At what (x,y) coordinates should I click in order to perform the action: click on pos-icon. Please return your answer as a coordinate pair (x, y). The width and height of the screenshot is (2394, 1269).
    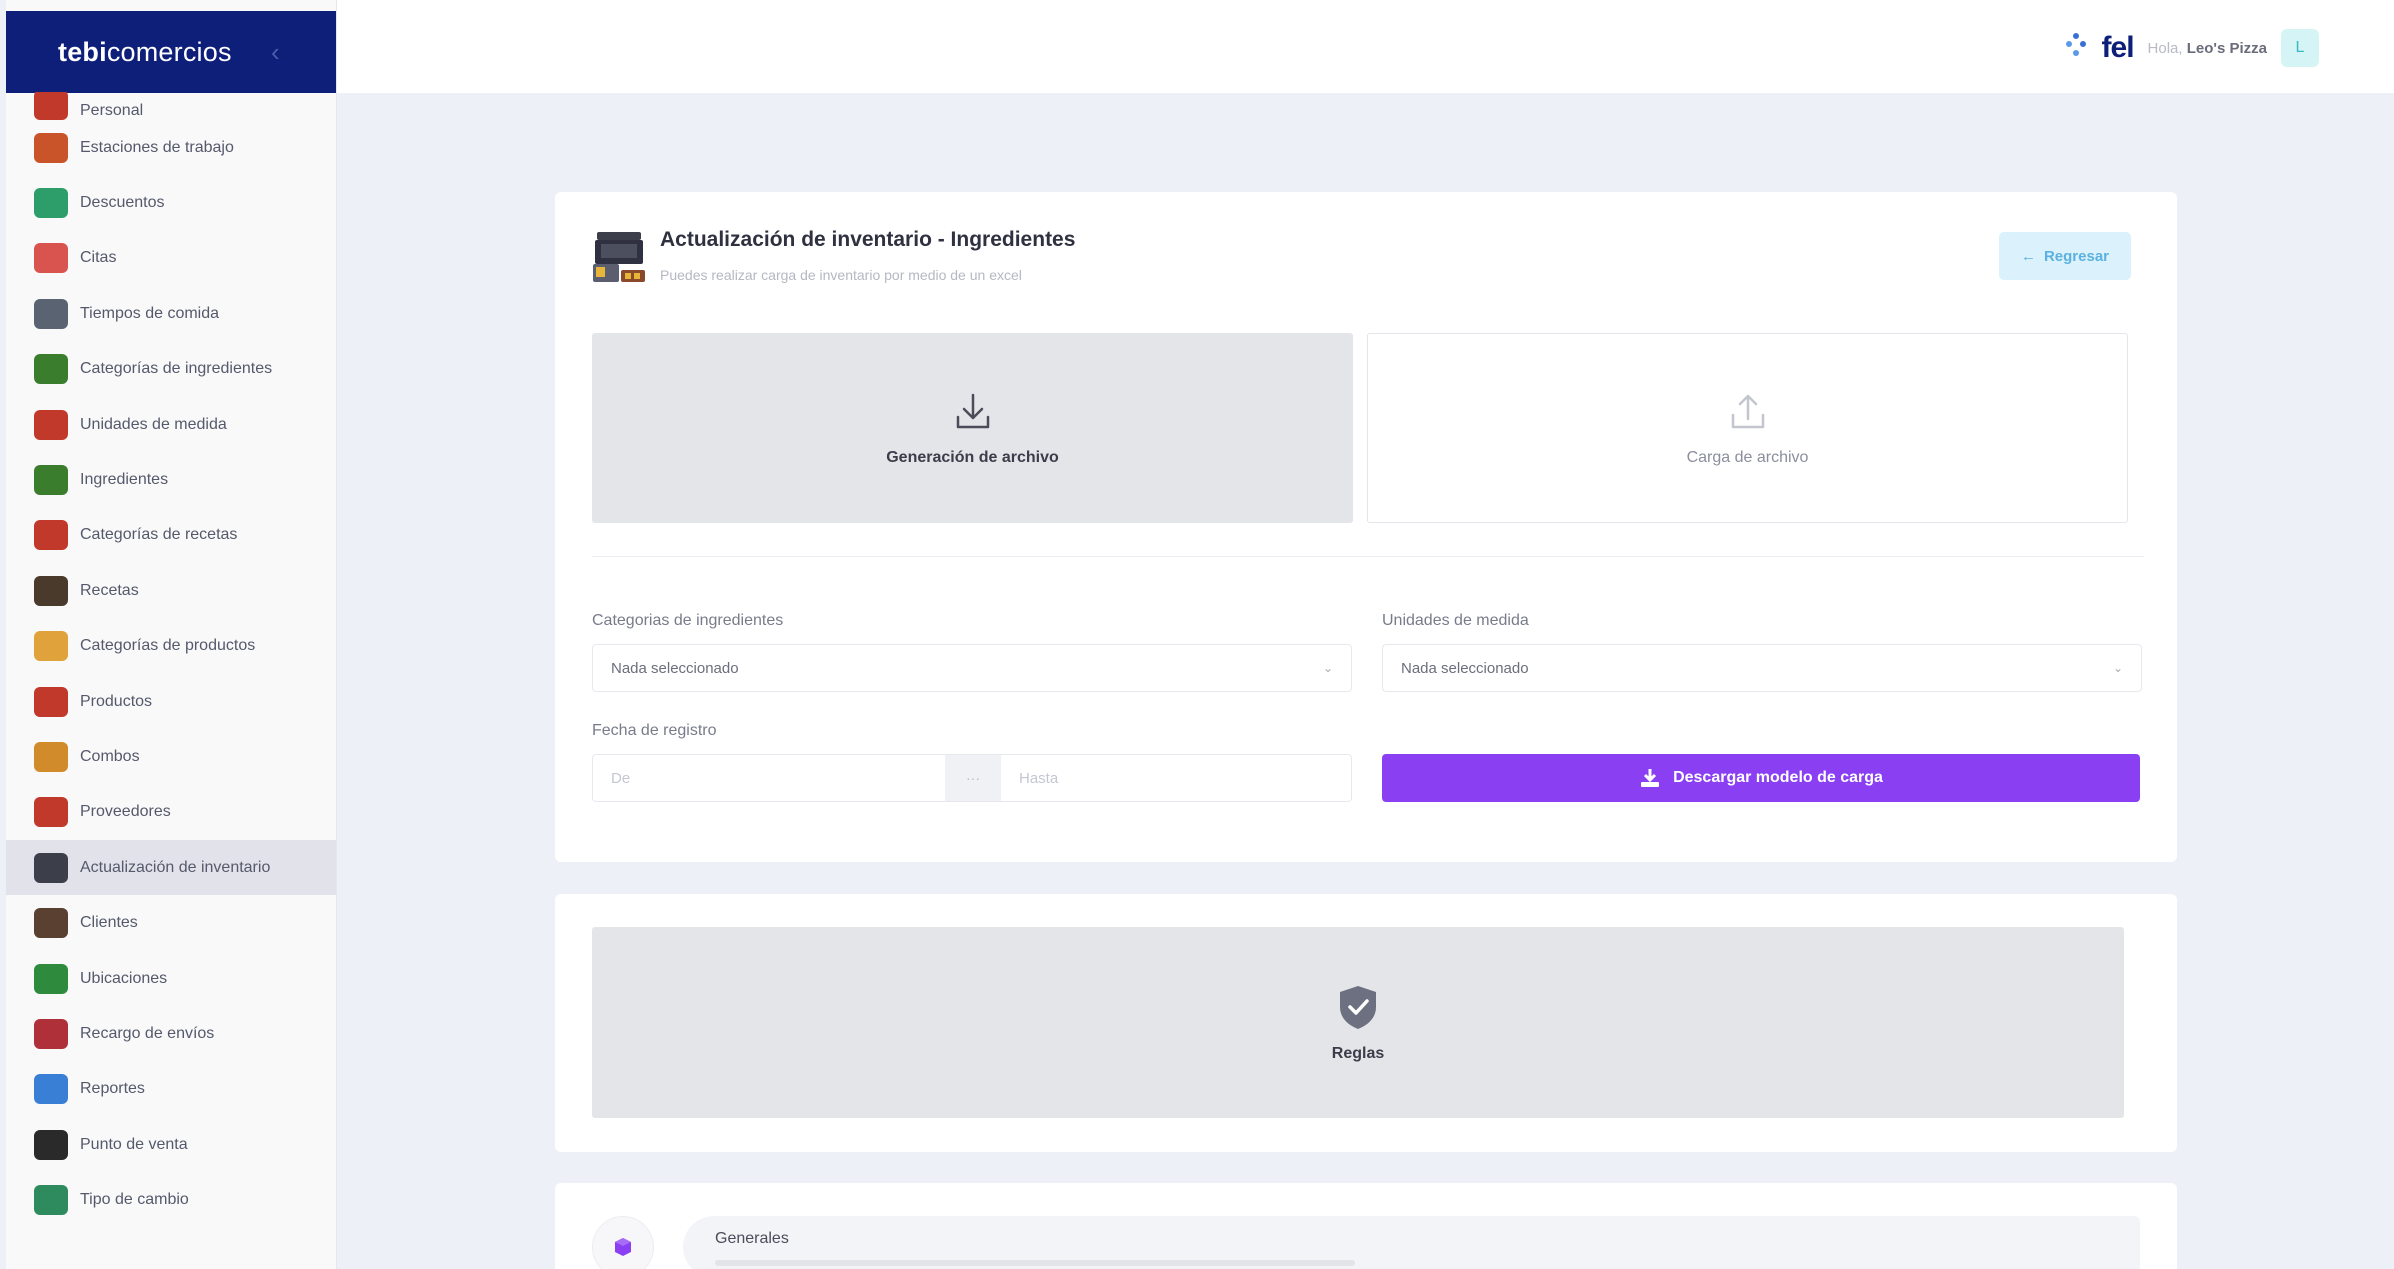
    Looking at the image, I should click on (51, 1144).